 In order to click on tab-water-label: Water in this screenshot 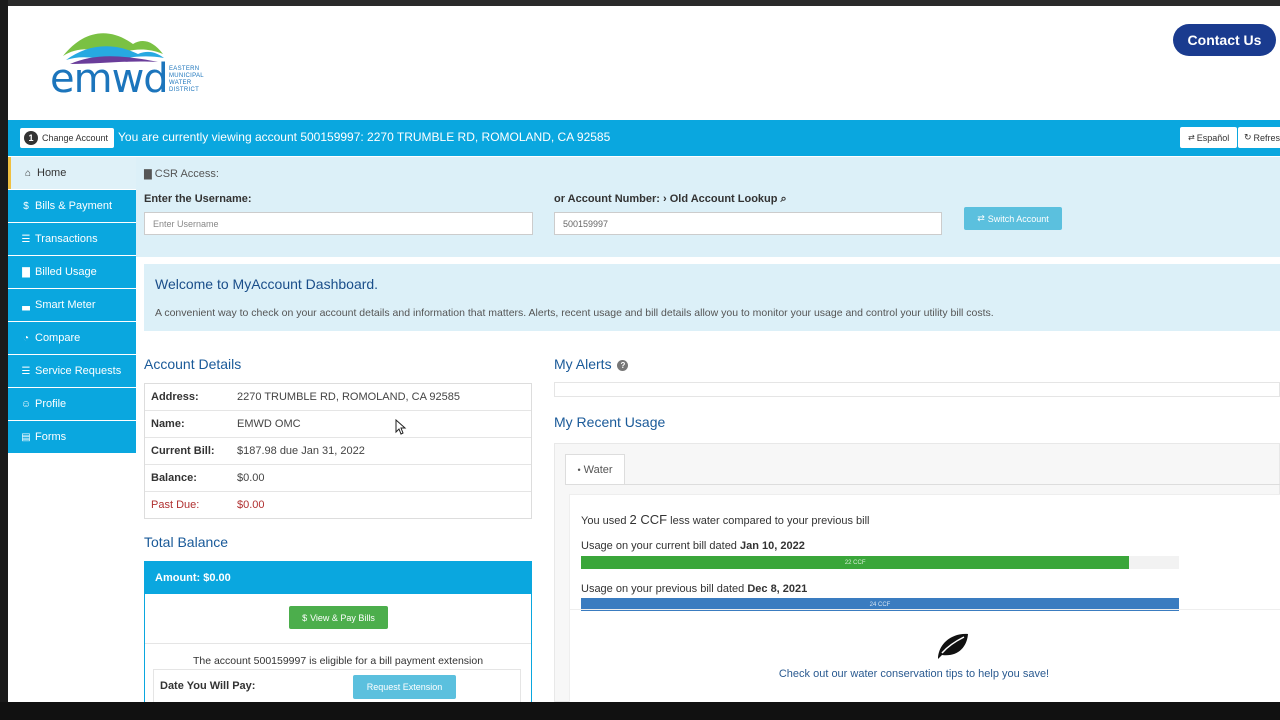, I will do `click(598, 469)`.